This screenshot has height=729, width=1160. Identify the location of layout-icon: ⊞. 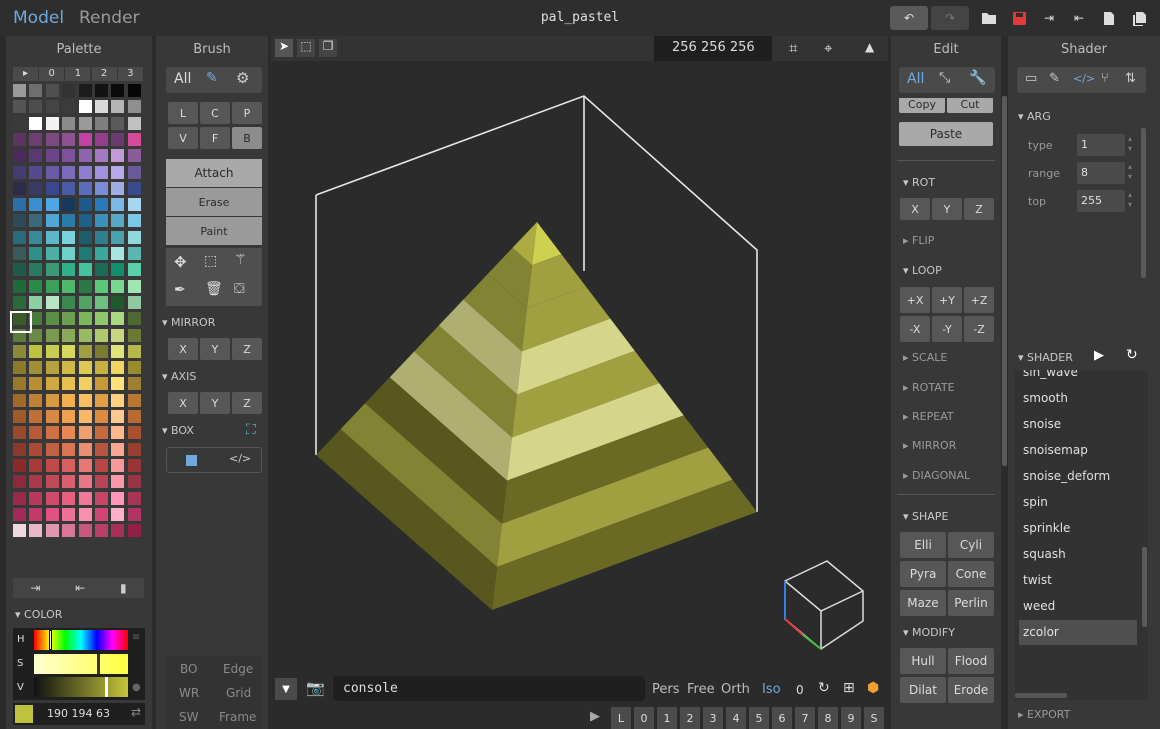
(849, 688).